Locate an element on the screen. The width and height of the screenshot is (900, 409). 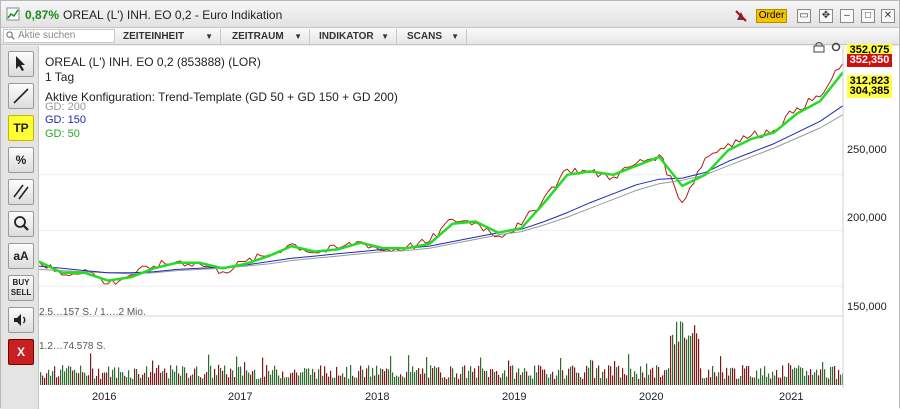
menu-zeitraum: ZEITRAUM ▼ is located at coordinates (268, 36).